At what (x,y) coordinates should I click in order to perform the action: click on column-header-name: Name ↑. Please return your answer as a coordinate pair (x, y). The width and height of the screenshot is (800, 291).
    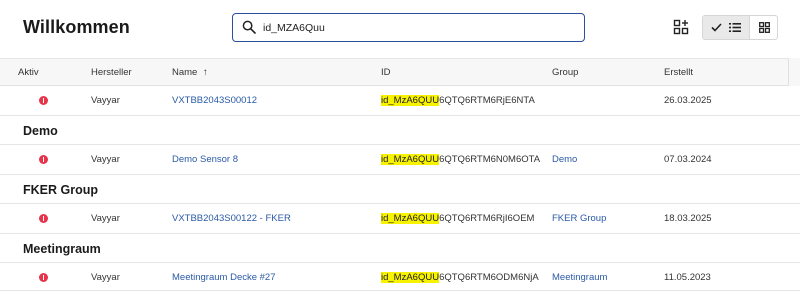
    Looking at the image, I should click on (190, 72).